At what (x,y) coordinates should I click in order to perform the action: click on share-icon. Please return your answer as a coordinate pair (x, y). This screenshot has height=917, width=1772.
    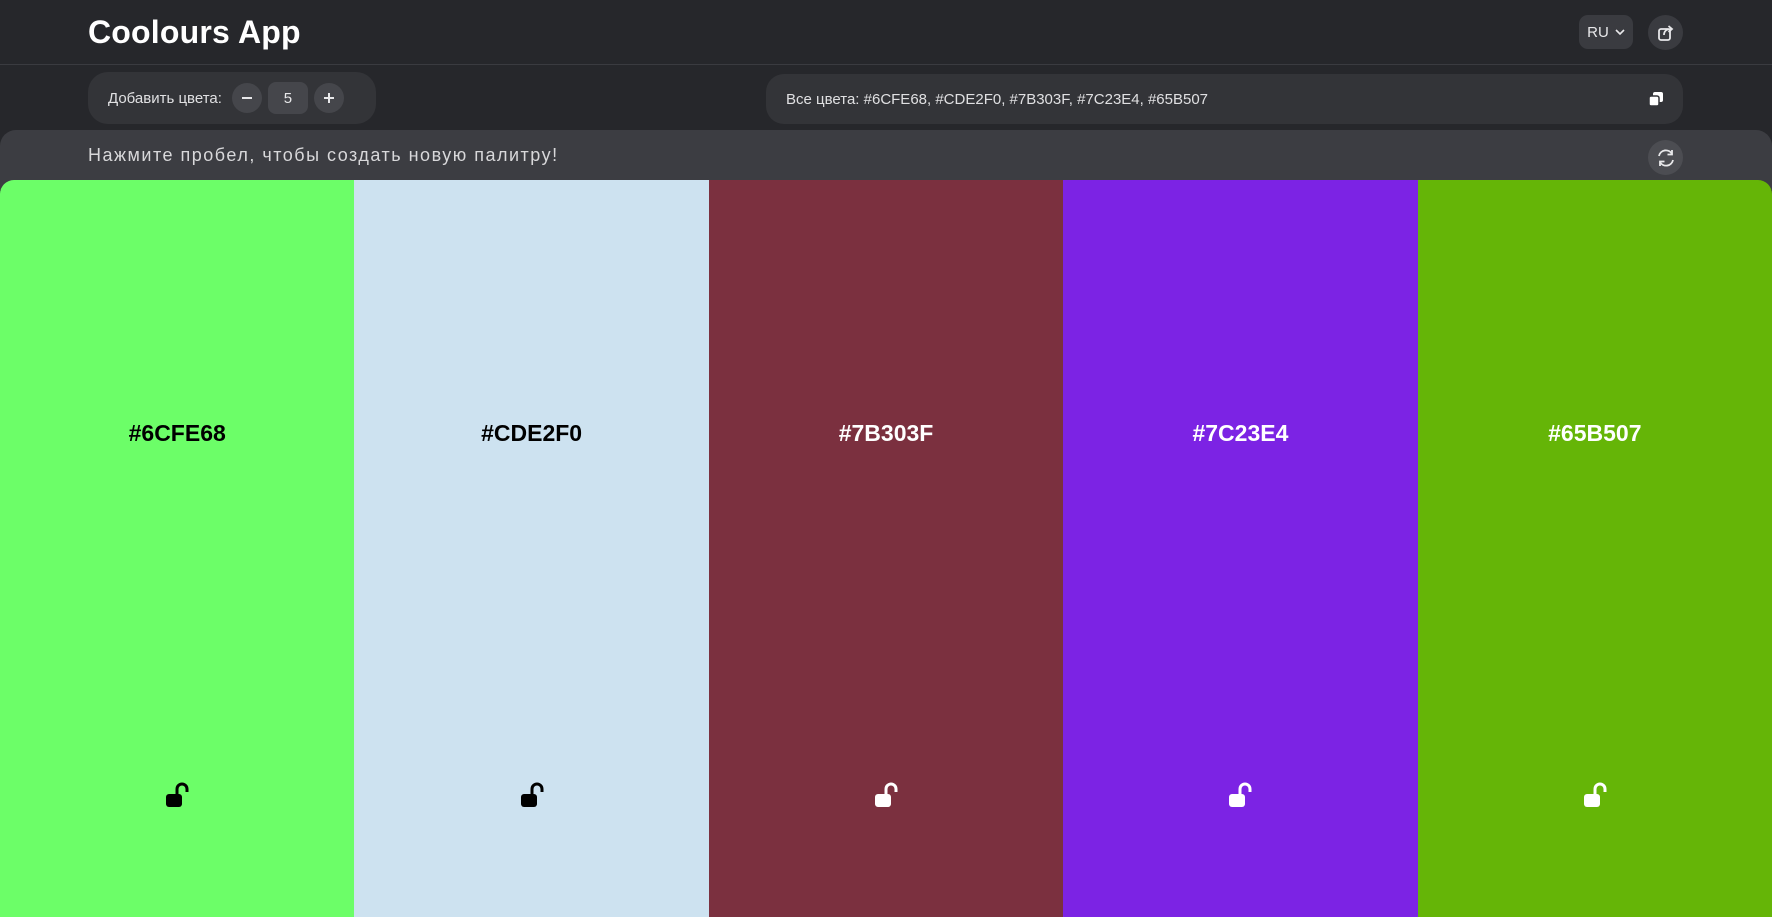
    Looking at the image, I should click on (1665, 32).